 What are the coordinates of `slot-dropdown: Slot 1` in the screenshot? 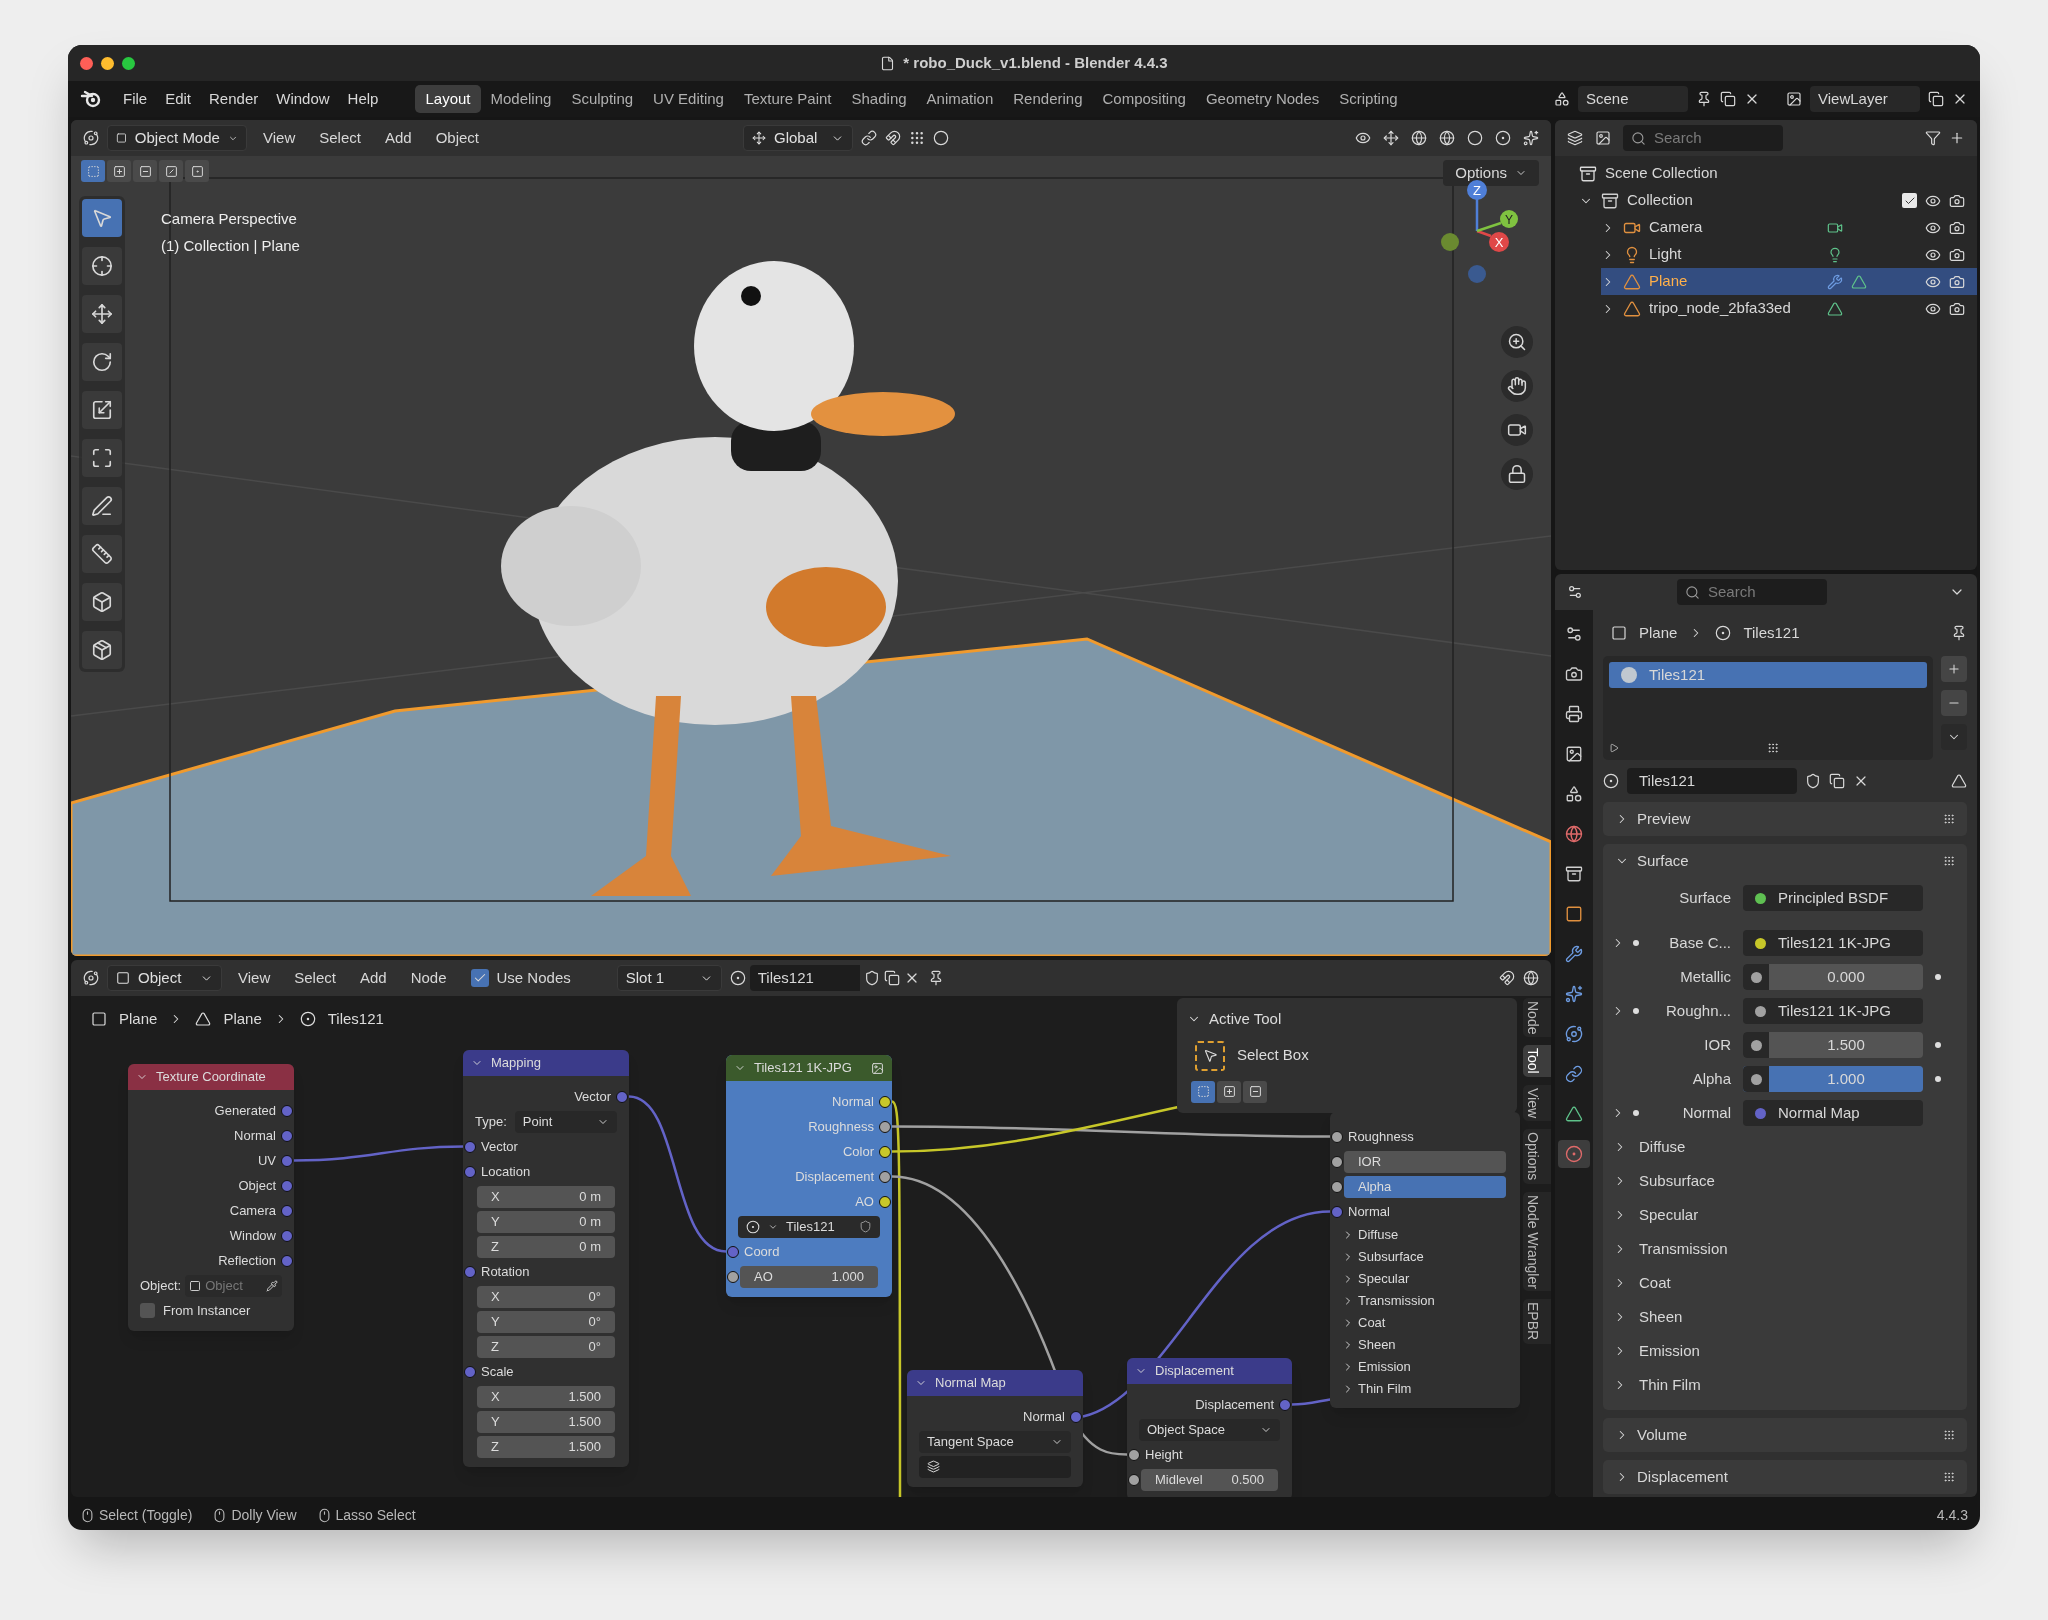 It's located at (669, 978).